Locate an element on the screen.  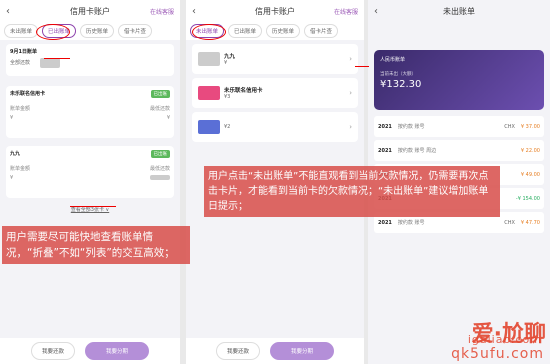
unbilled-summary-card: 人民币账单 当前未出（大额） ¥132.30 is located at coordinates (459, 80).